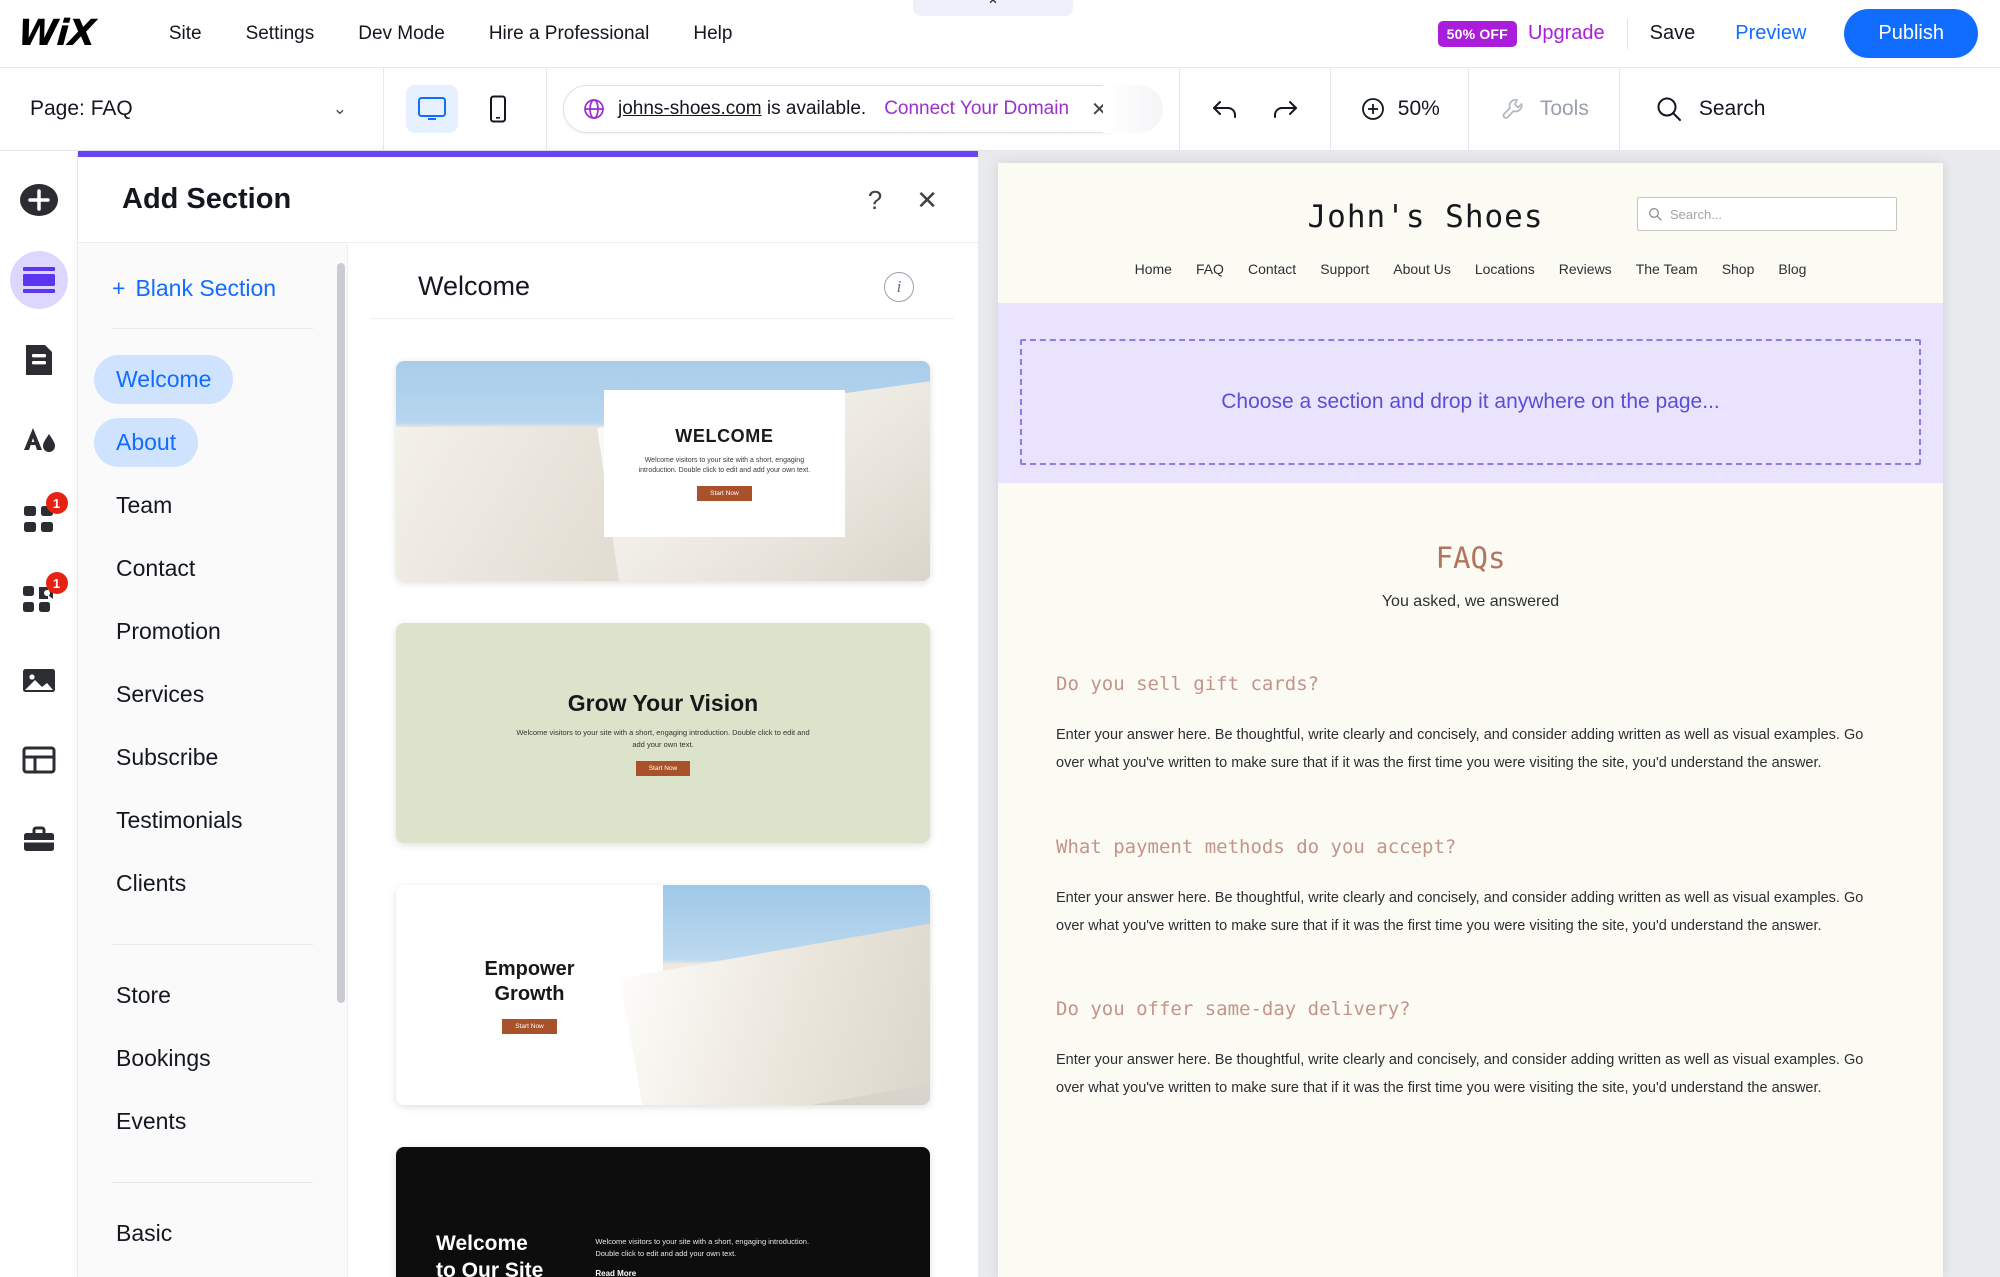 Image resolution: width=2000 pixels, height=1277 pixels. Describe the element at coordinates (167, 757) in the screenshot. I see `category-subscribe: Subscribe` at that location.